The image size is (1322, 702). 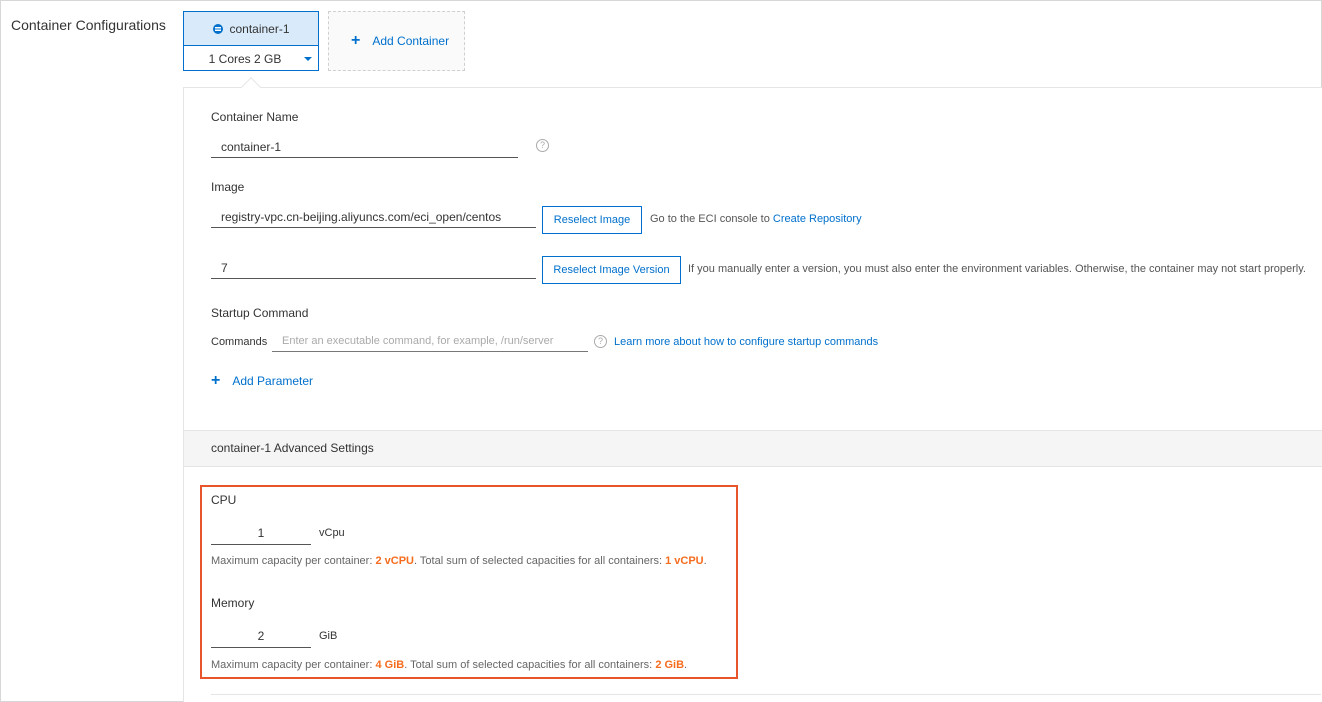 What do you see at coordinates (705, 561) in the screenshot?
I see `cpu-cap-end: .` at bounding box center [705, 561].